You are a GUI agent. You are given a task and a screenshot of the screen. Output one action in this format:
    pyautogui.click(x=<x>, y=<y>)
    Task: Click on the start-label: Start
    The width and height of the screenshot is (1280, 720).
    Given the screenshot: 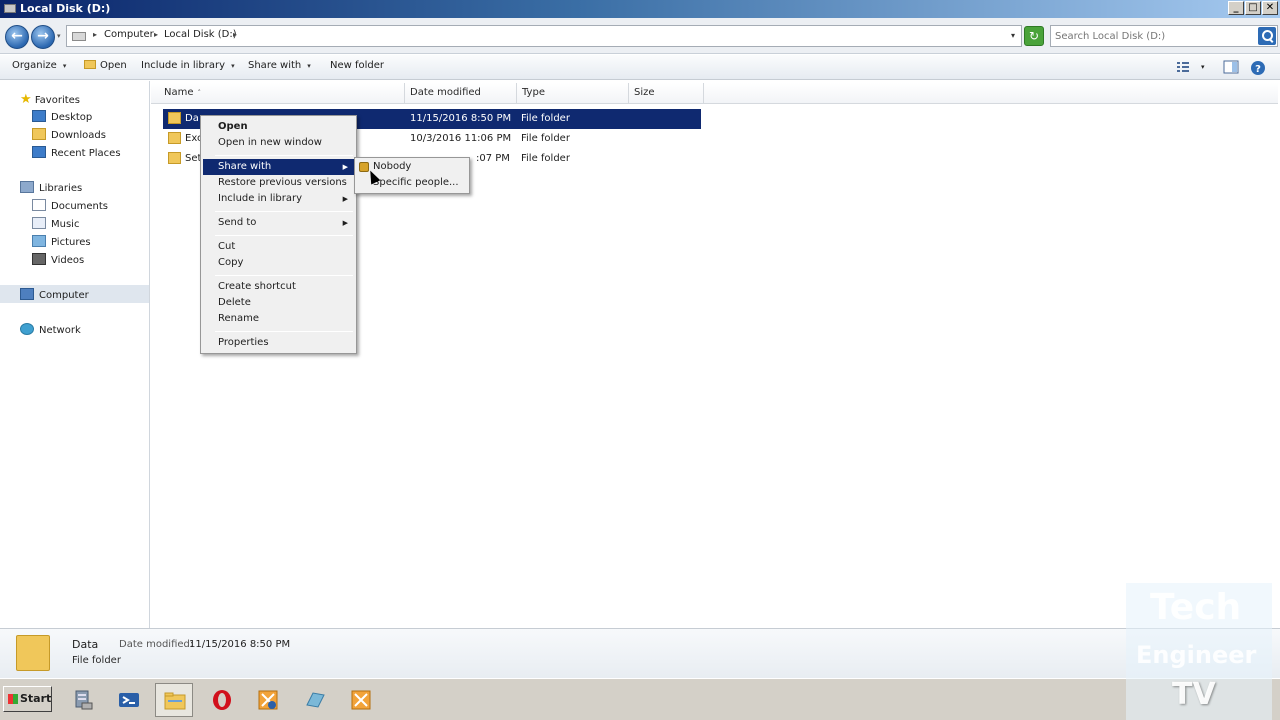 What is the action you would take?
    pyautogui.click(x=36, y=698)
    